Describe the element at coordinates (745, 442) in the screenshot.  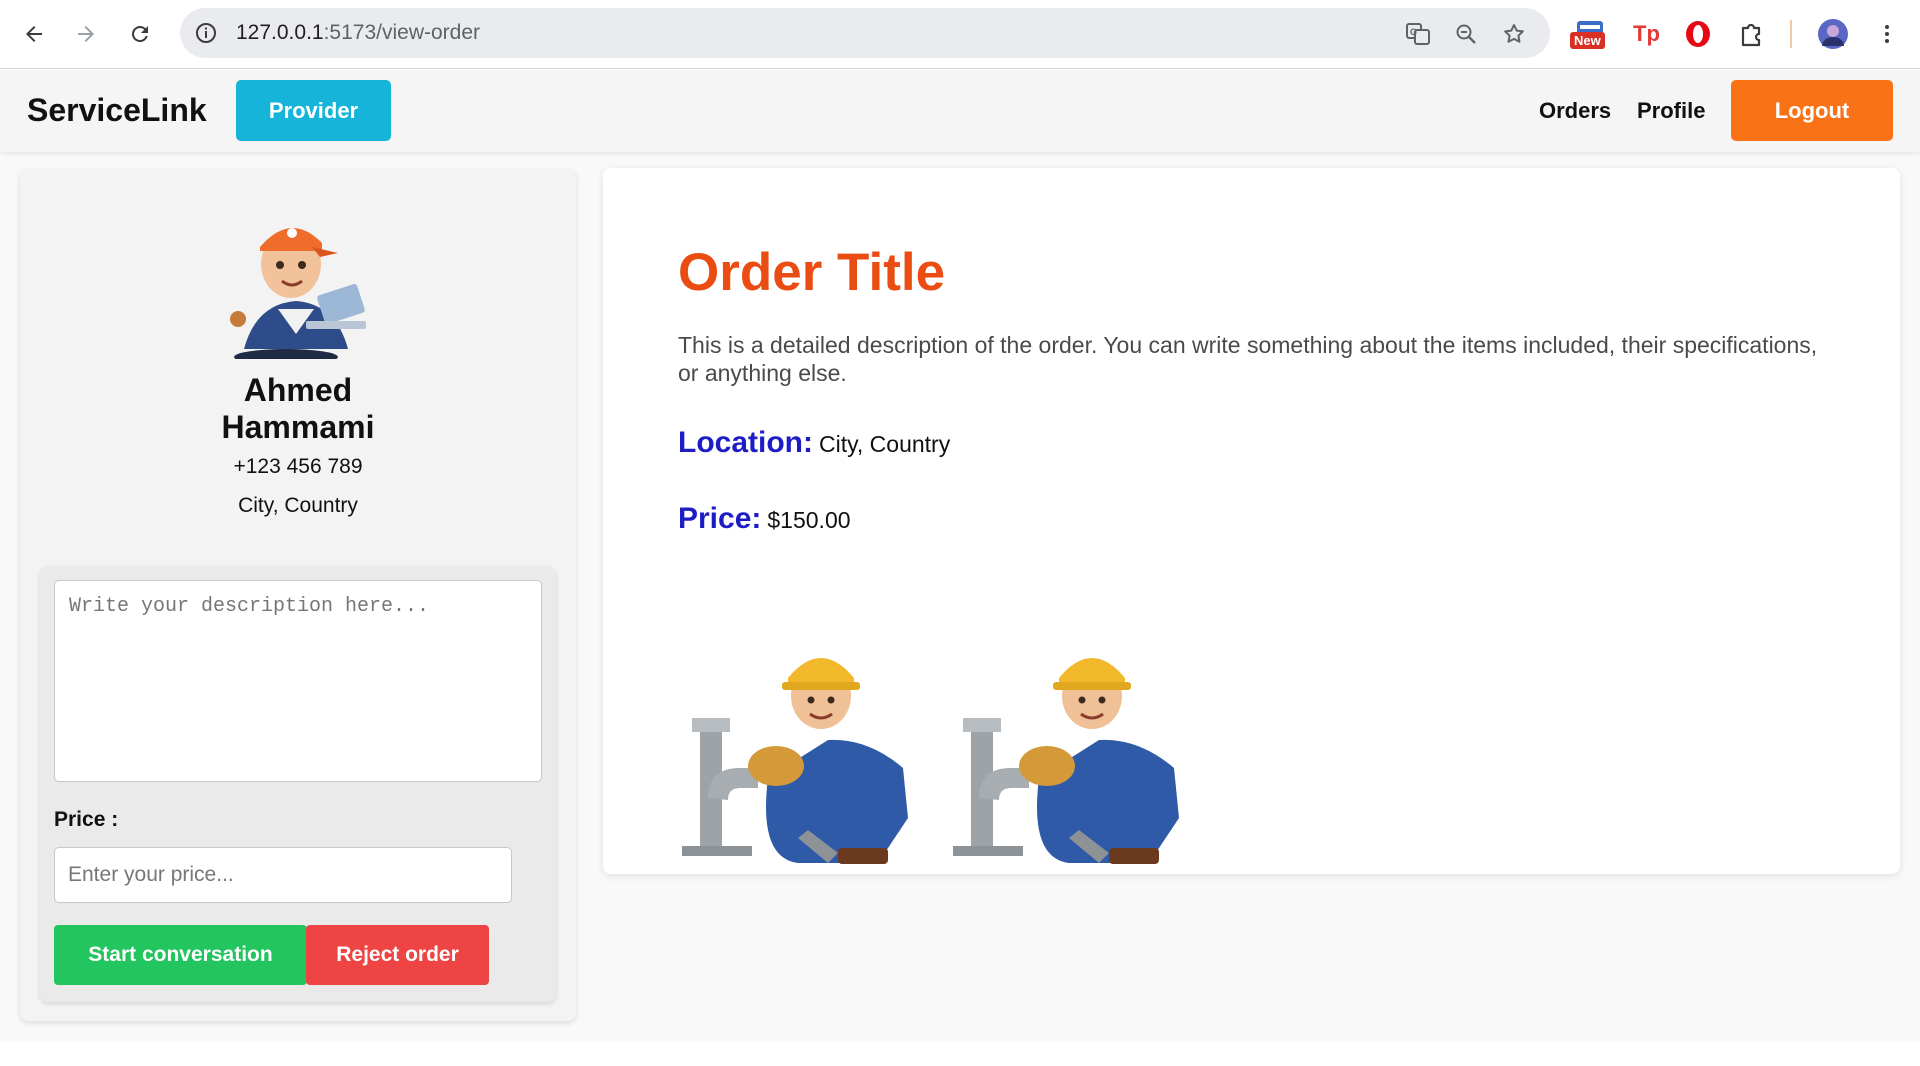
I see `order-location-label: Location:` at that location.